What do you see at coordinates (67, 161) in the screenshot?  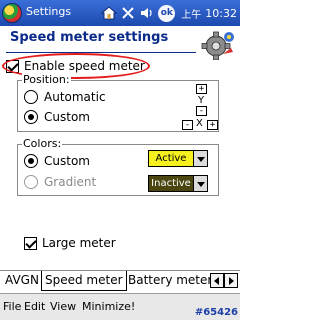 I see `radio-colors-custom-label: Custom` at bounding box center [67, 161].